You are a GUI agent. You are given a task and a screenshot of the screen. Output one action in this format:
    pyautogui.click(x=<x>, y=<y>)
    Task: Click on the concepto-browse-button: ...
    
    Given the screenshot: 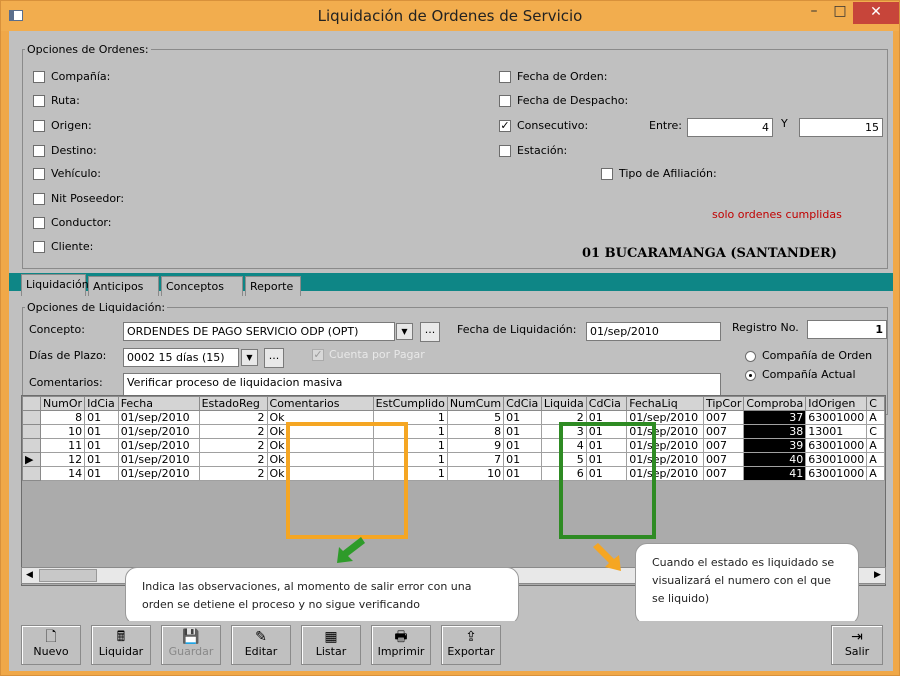 What is the action you would take?
    pyautogui.click(x=430, y=332)
    